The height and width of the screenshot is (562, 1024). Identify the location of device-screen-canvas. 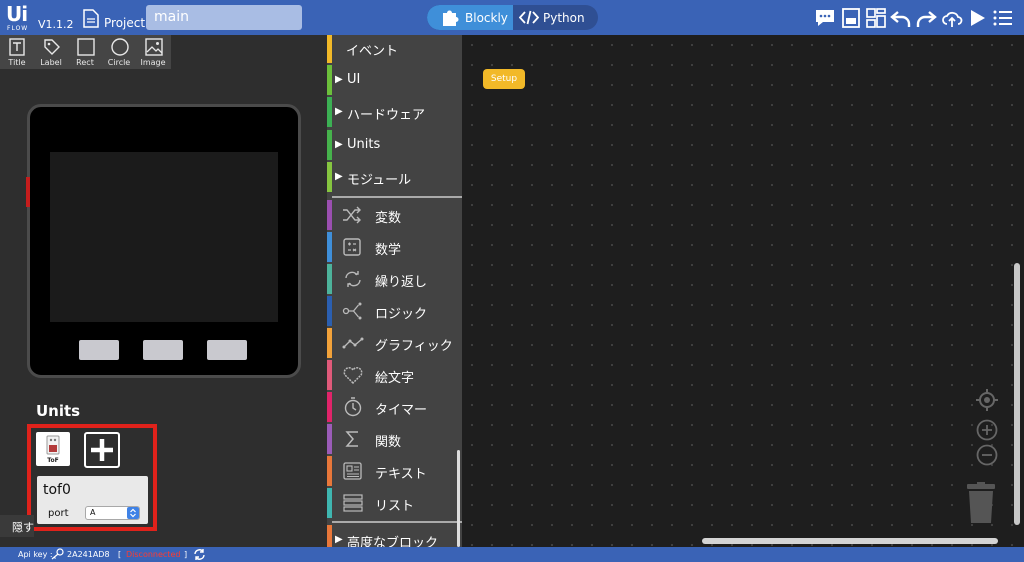
(164, 237).